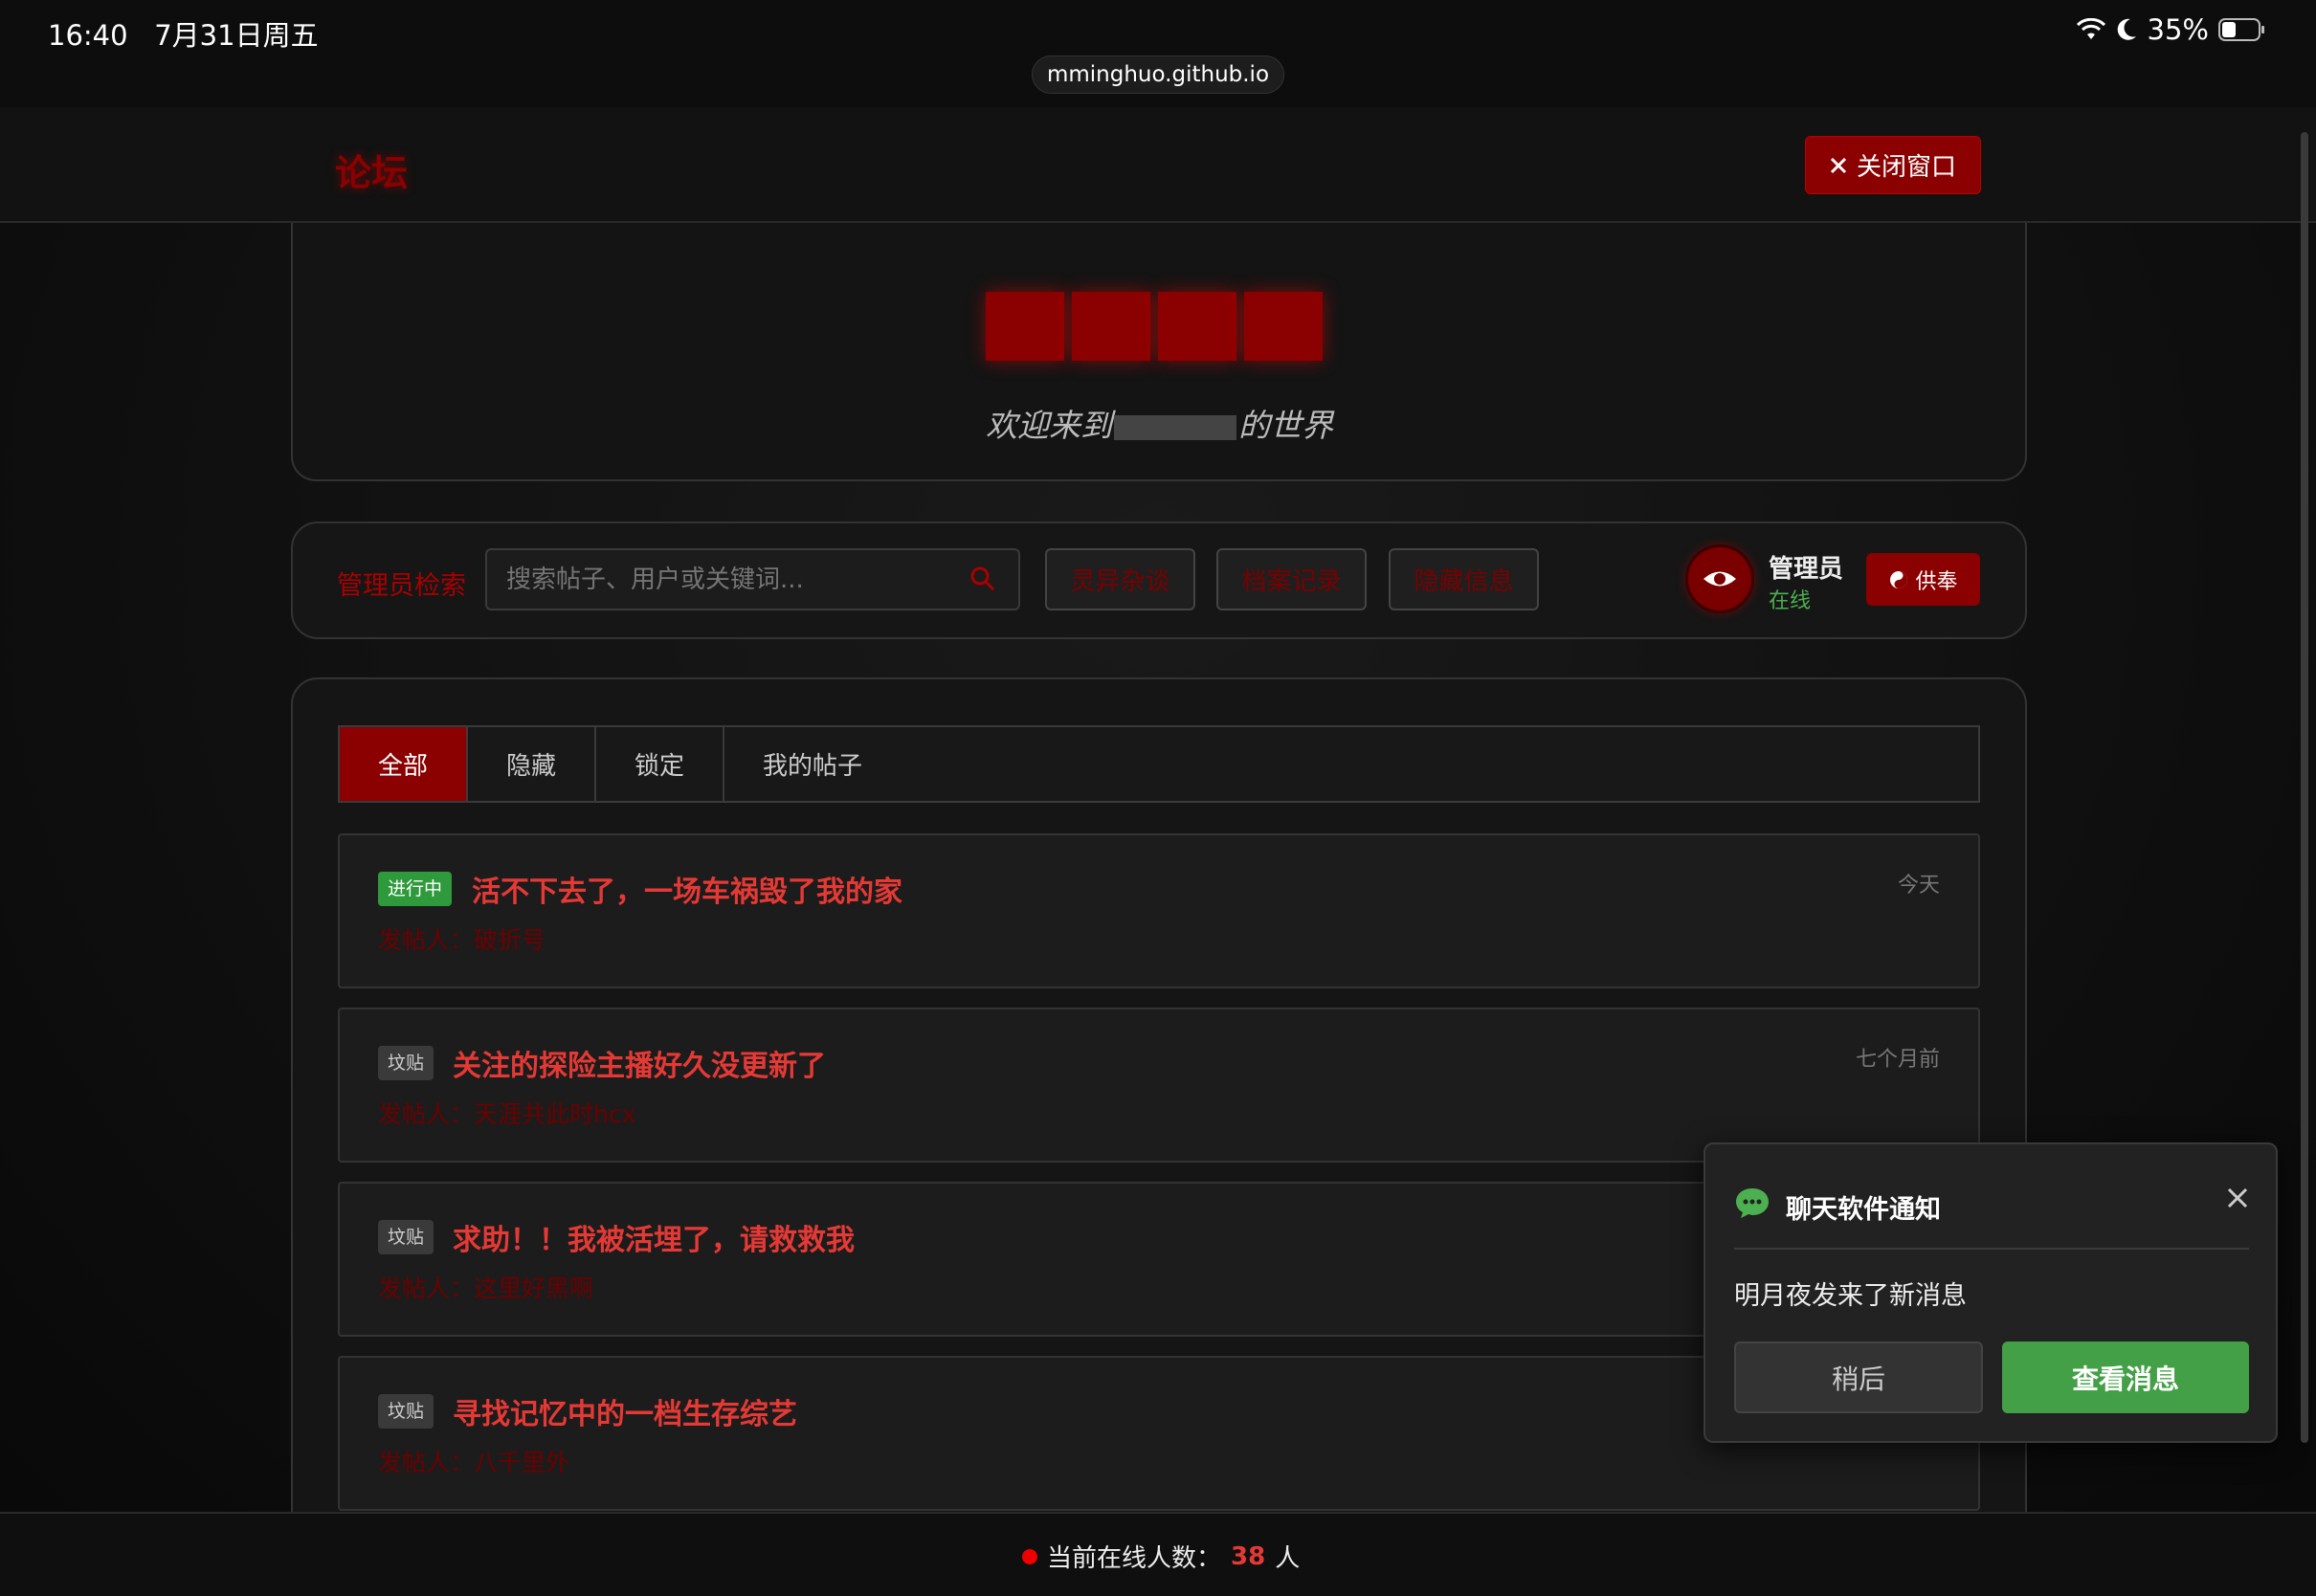 This screenshot has width=2316, height=1596. I want to click on post-author: 发帖人：八千里外, so click(474, 1461).